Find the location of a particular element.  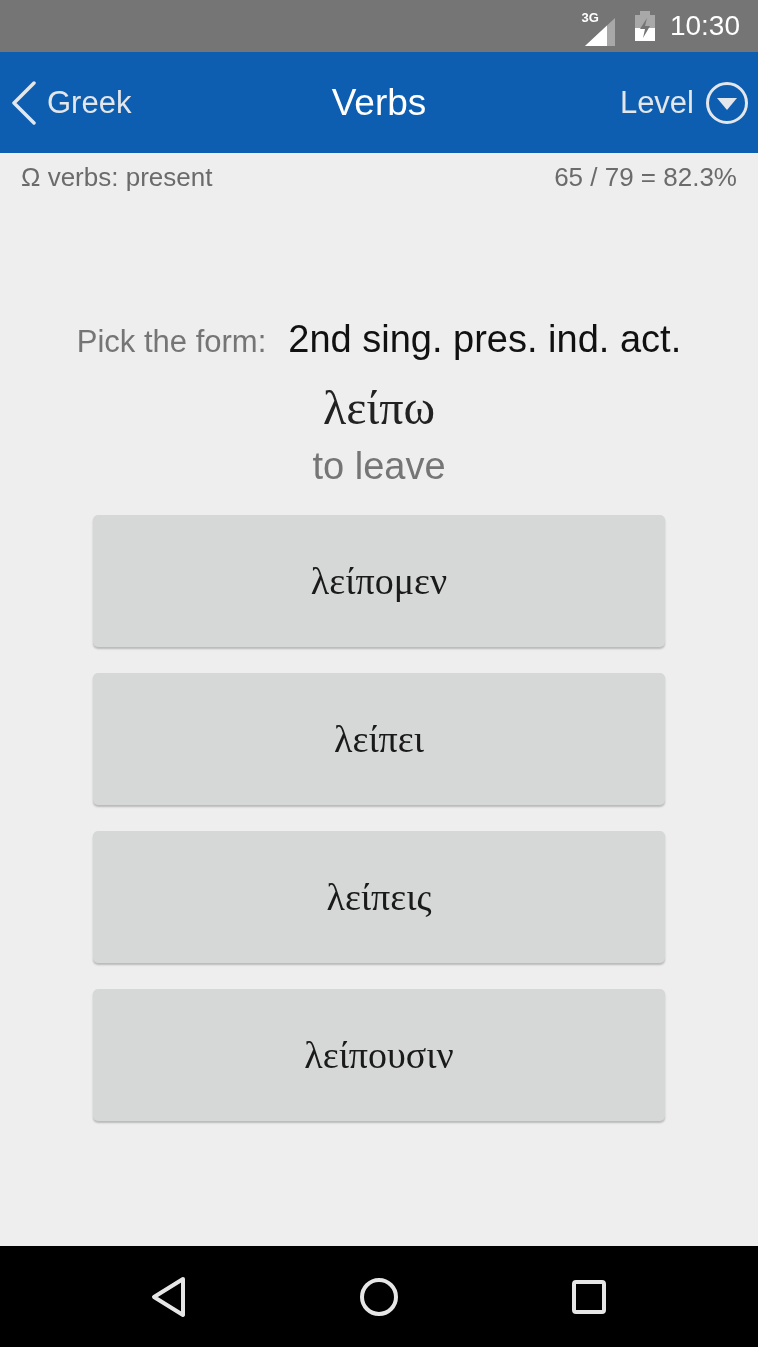

back-triangle-icon is located at coordinates (169, 1296).